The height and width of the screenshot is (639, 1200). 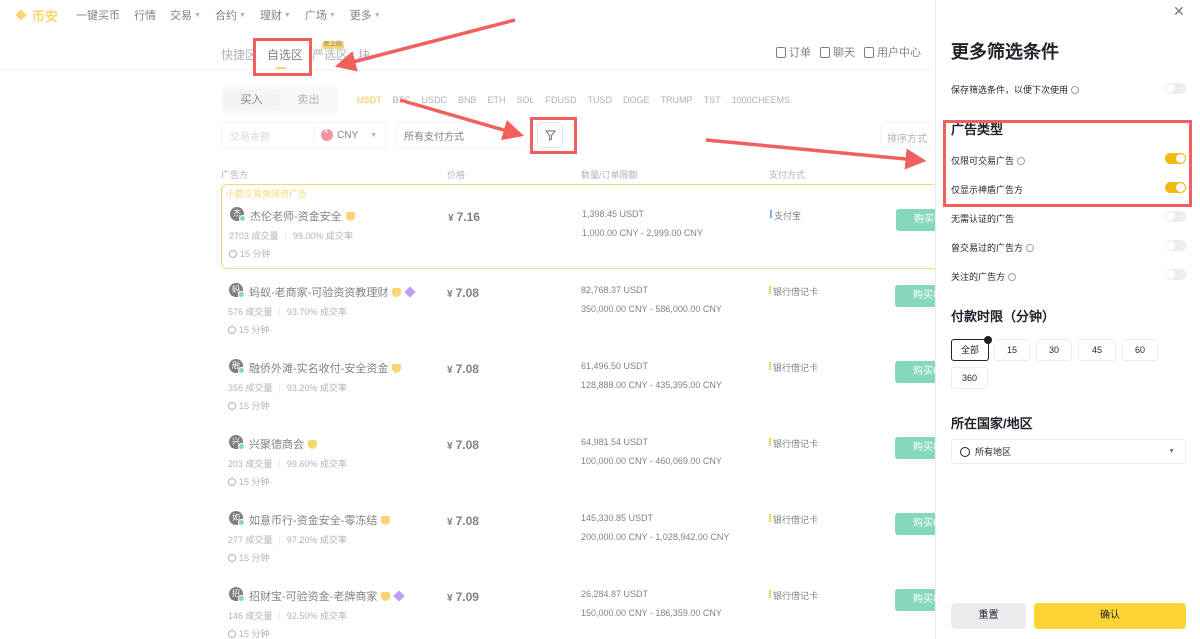 I want to click on annotation-arrows, so click(x=630, y=94).